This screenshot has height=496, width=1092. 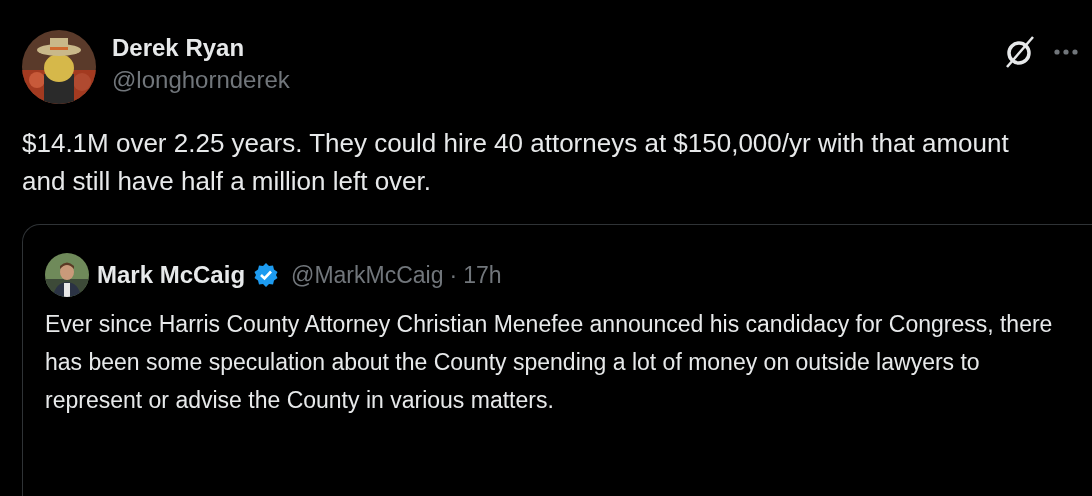 I want to click on post-text: $14.1M over 2.25 years. They could hire 40 attorneys at $150,000/yr with that amount and still have half a million left over., so click(x=516, y=162).